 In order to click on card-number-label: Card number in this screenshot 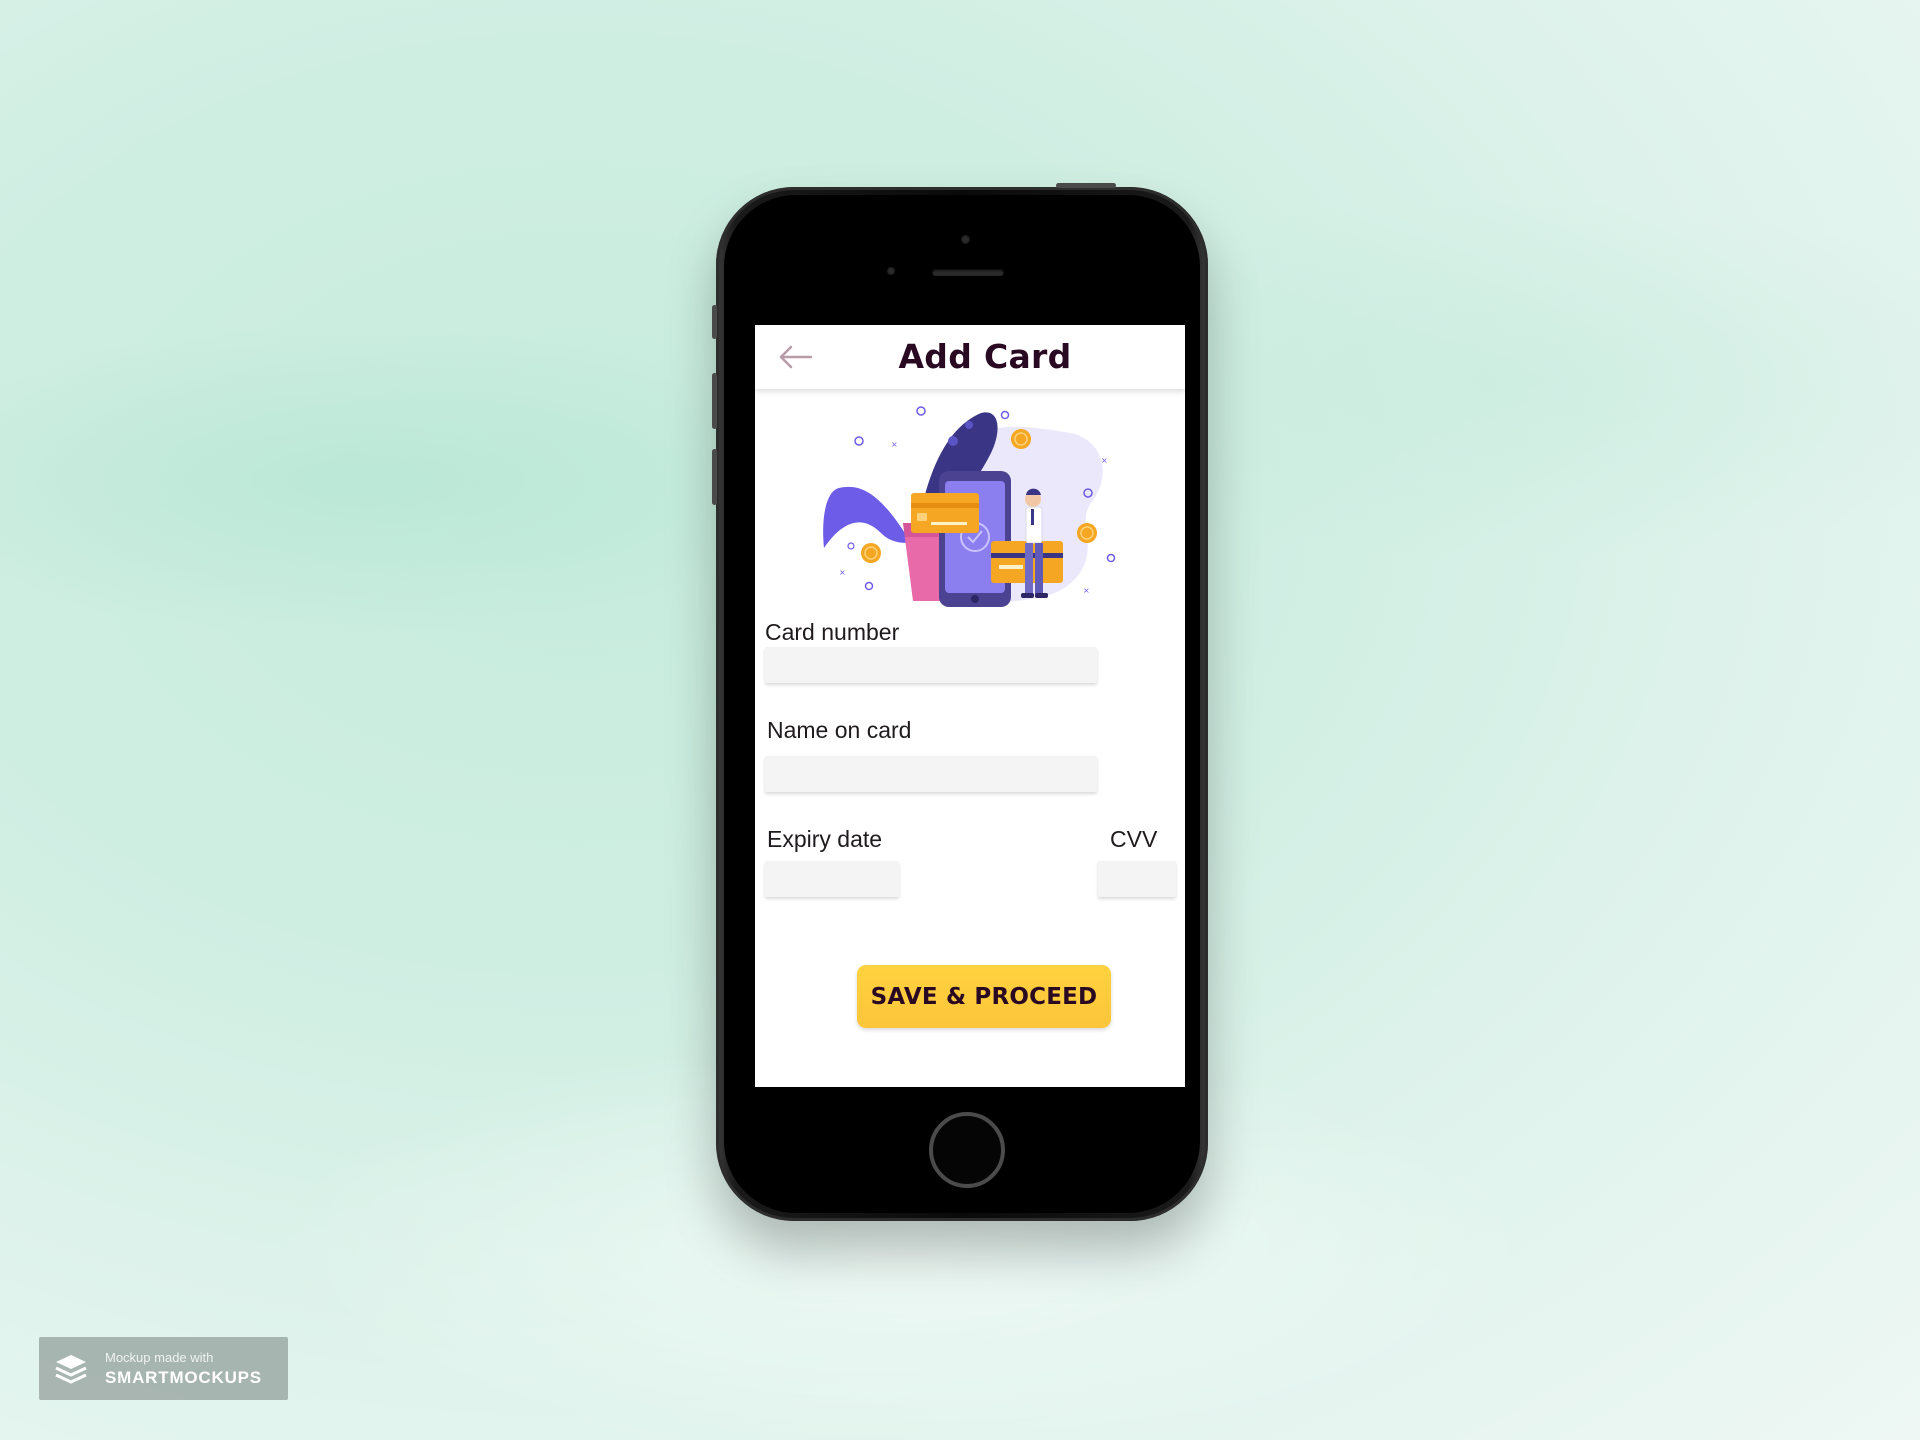, I will do `click(832, 632)`.